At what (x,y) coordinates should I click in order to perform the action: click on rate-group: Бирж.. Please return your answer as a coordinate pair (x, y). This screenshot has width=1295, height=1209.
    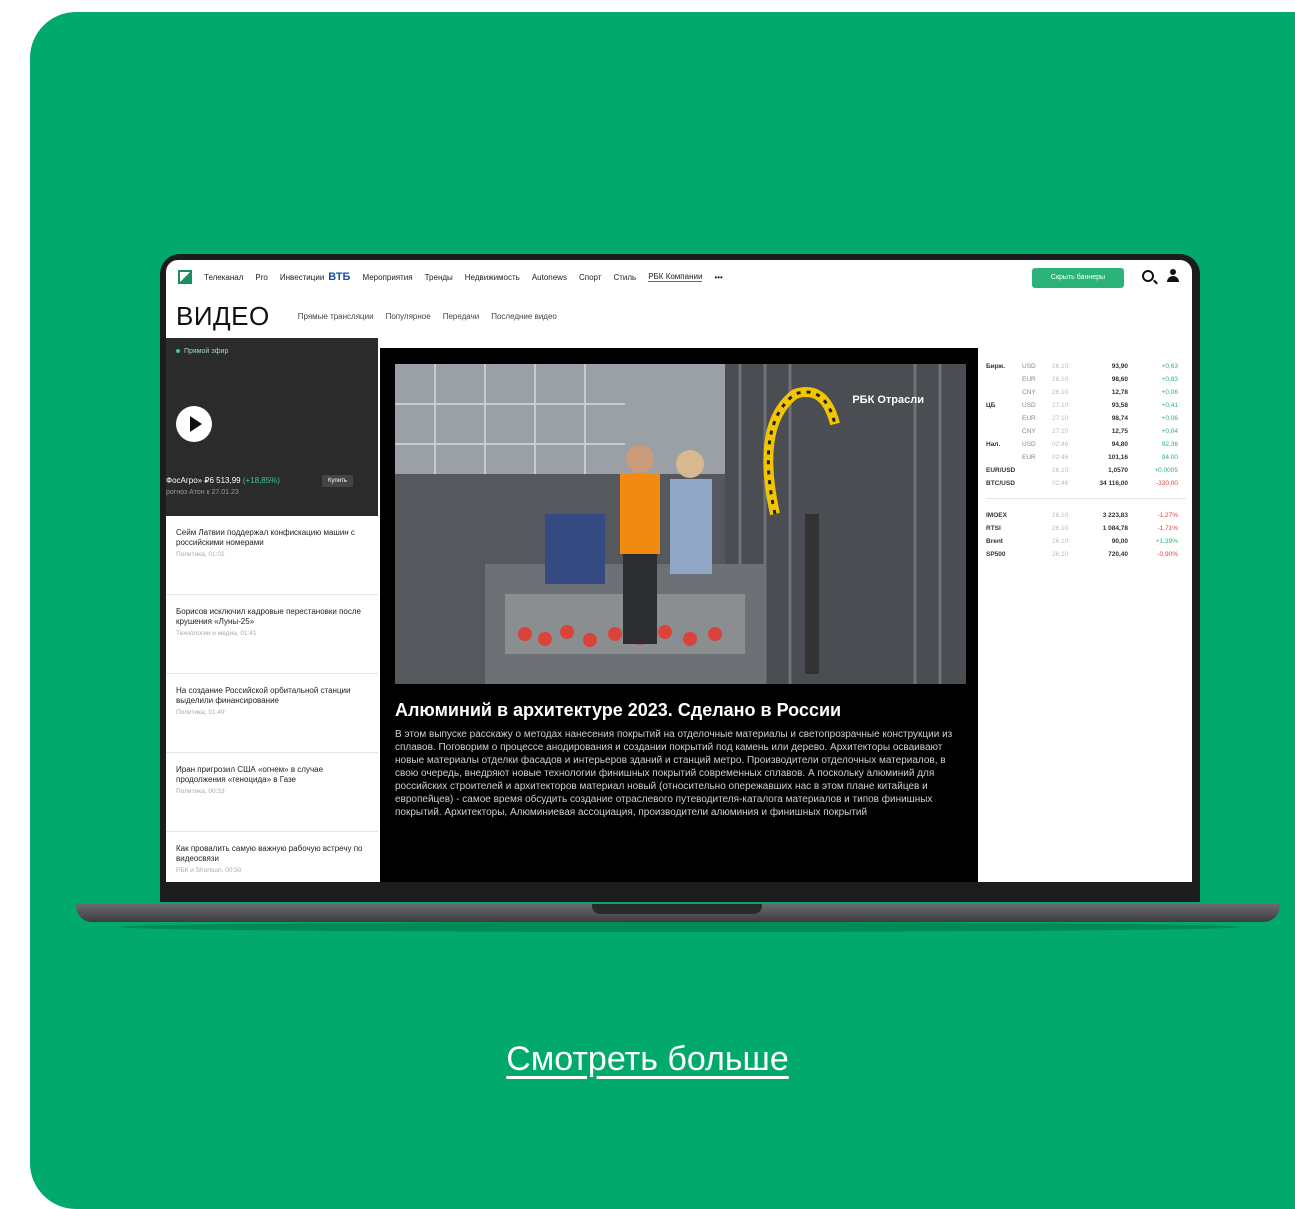
    Looking at the image, I should click on (995, 366).